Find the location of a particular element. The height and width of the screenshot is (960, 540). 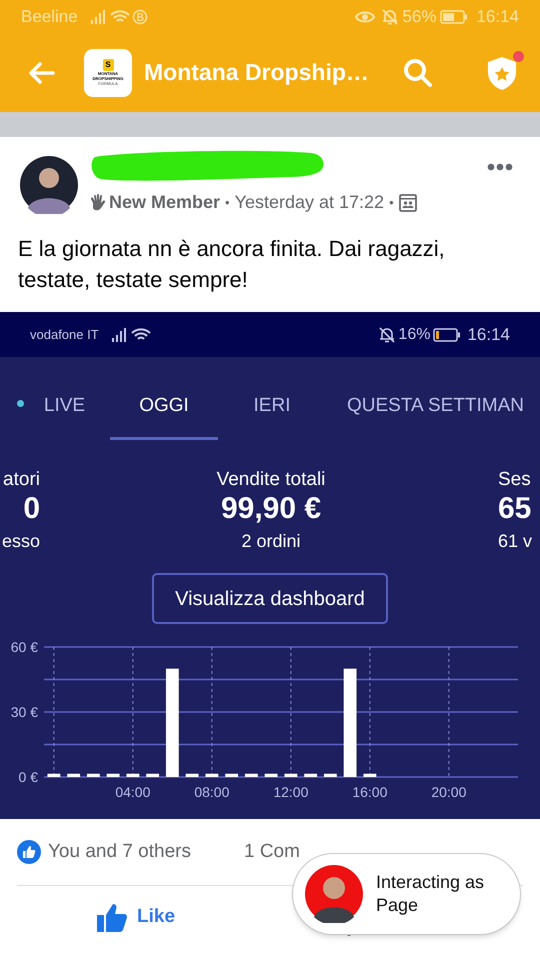

stat-label: atori is located at coordinates (21, 480).